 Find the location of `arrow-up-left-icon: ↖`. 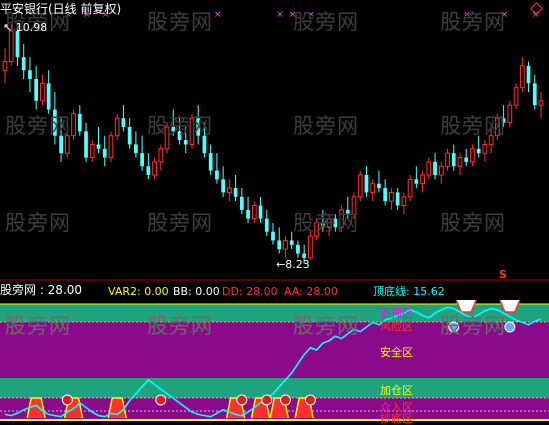

arrow-up-left-icon: ↖ is located at coordinates (8, 27).